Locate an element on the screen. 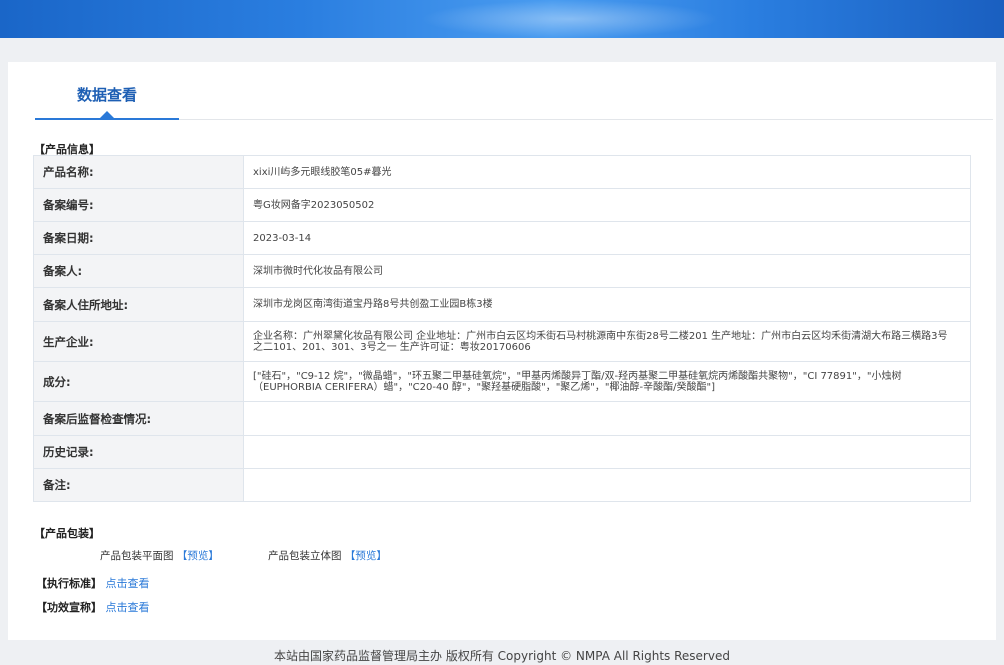  standard-label: 【执行标准】 is located at coordinates (69, 583).